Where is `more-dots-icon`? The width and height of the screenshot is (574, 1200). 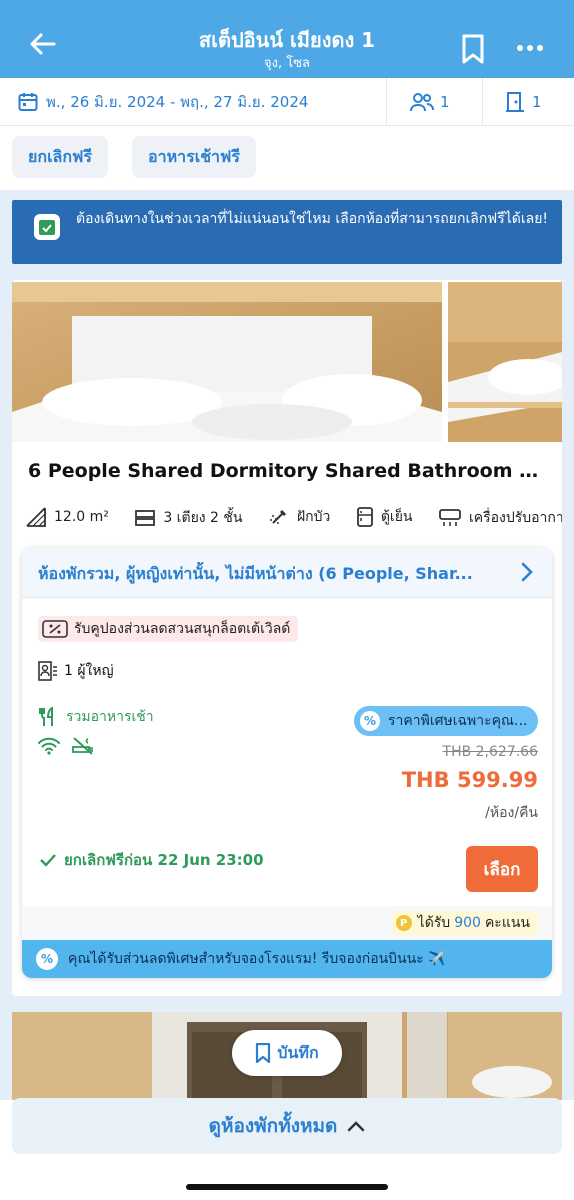 more-dots-icon is located at coordinates (530, 48).